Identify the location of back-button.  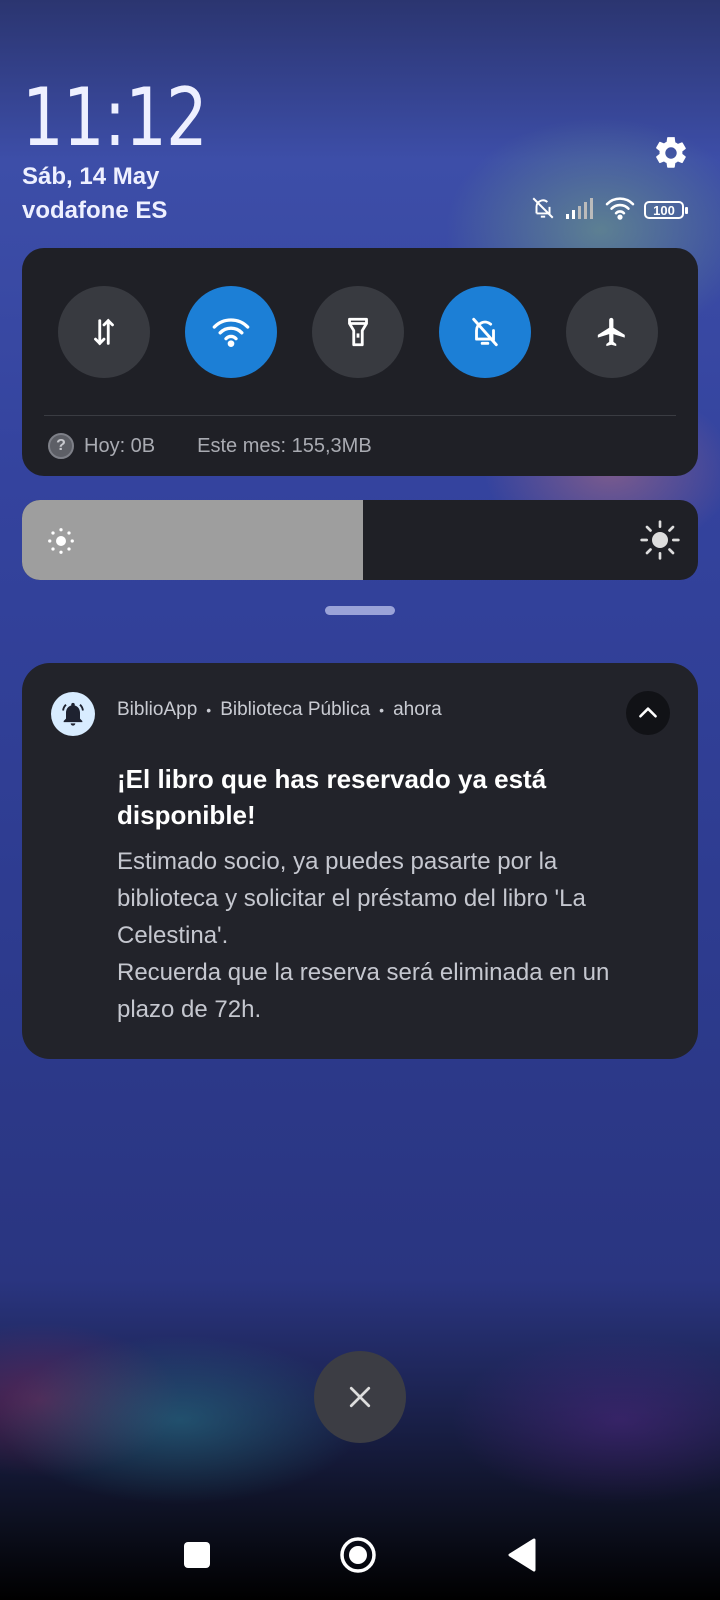
(522, 1555).